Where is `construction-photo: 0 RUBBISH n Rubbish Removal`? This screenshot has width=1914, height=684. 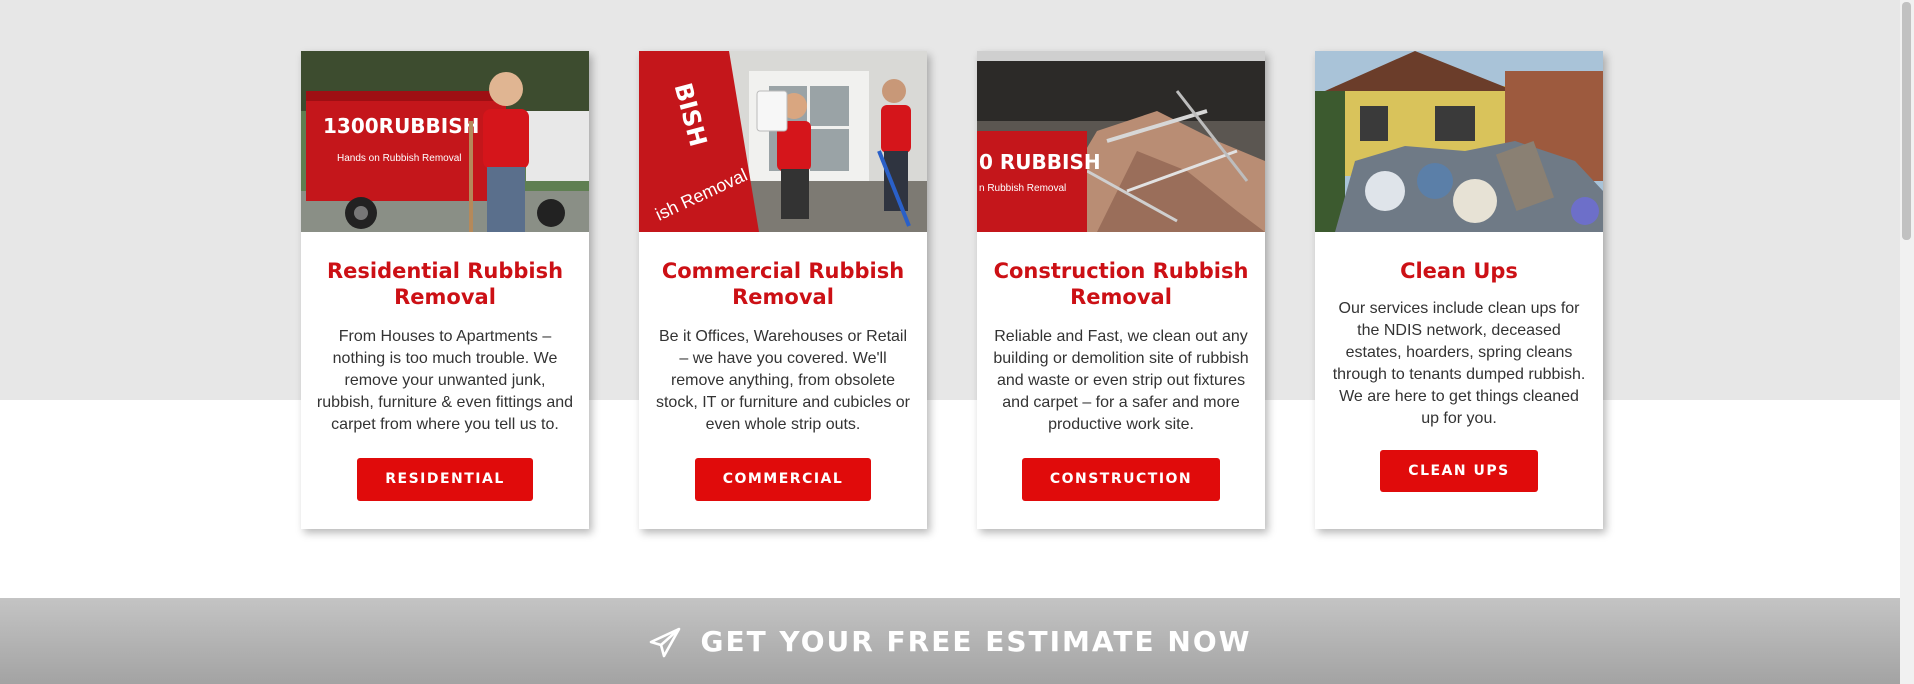
construction-photo: 0 RUBBISH n Rubbish Removal is located at coordinates (1121, 141).